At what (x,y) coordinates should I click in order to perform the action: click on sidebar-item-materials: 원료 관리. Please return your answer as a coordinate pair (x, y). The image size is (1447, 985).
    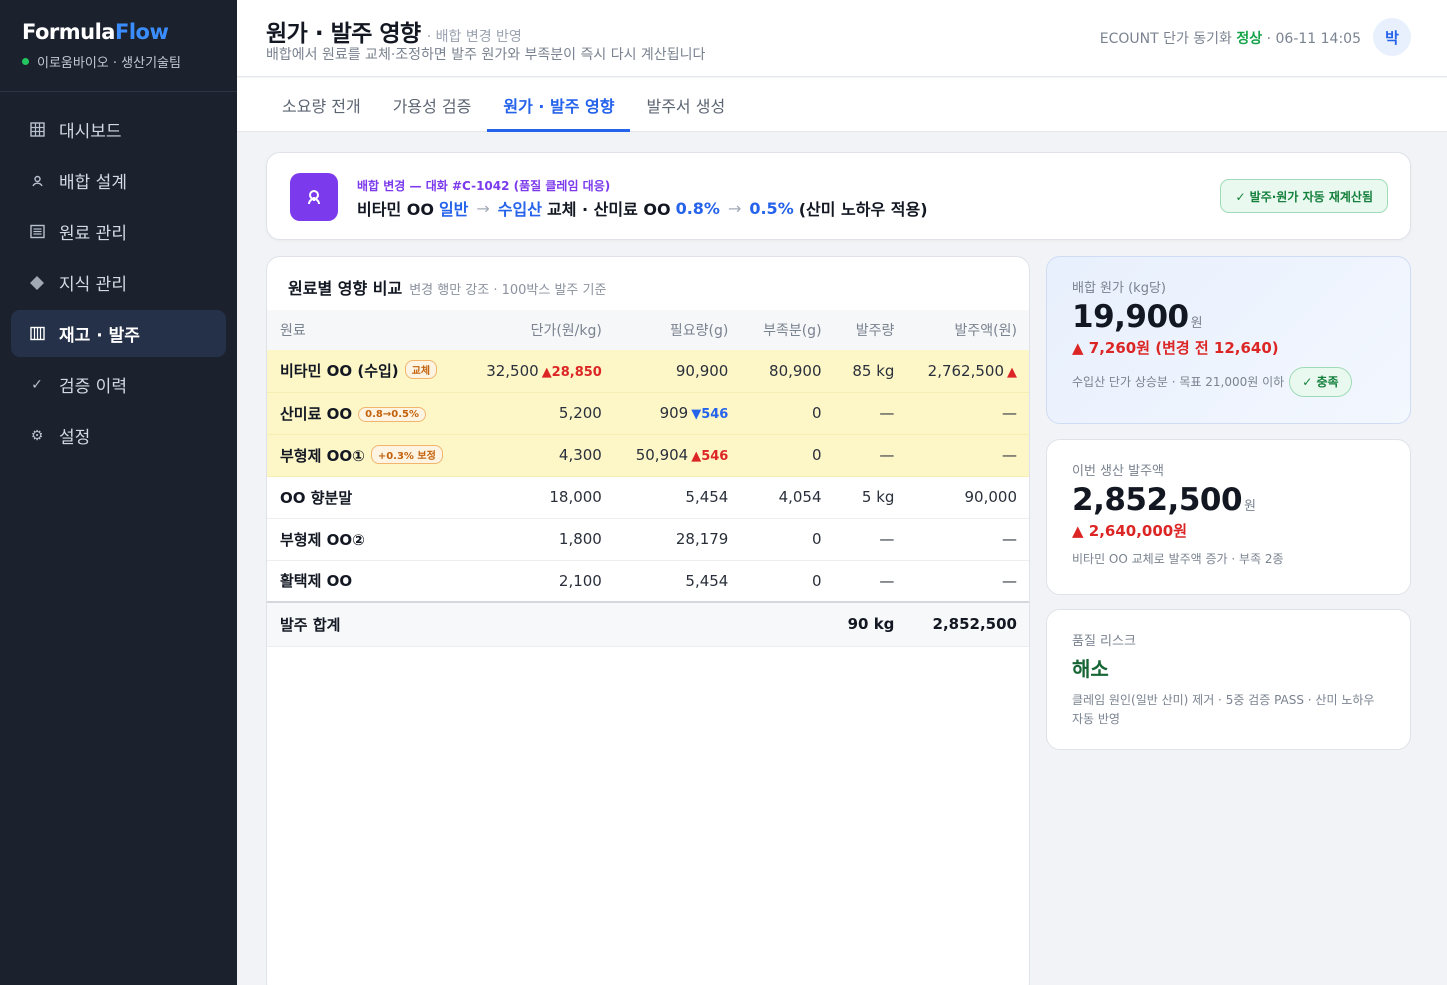
    Looking at the image, I should click on (118, 231).